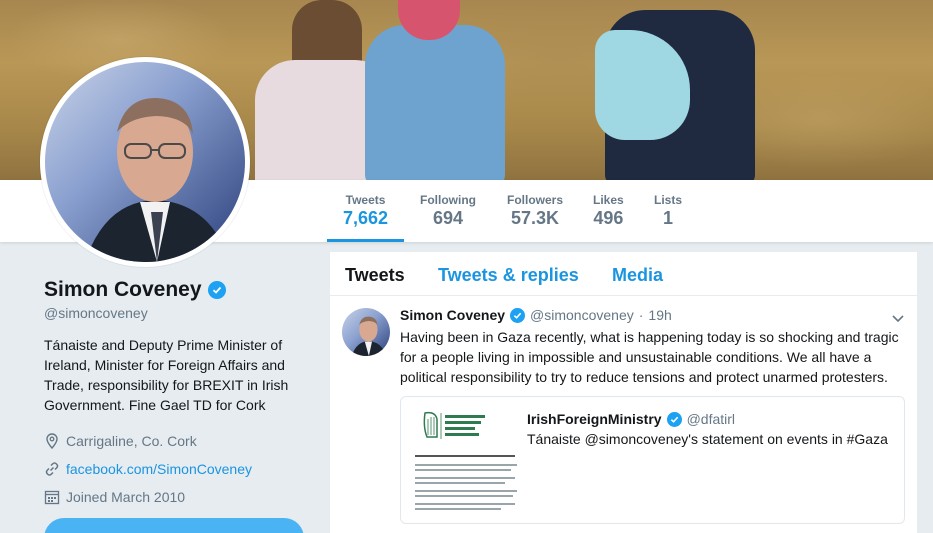 This screenshot has width=933, height=533. What do you see at coordinates (535, 218) in the screenshot?
I see `stat-value: 57.3K` at bounding box center [535, 218].